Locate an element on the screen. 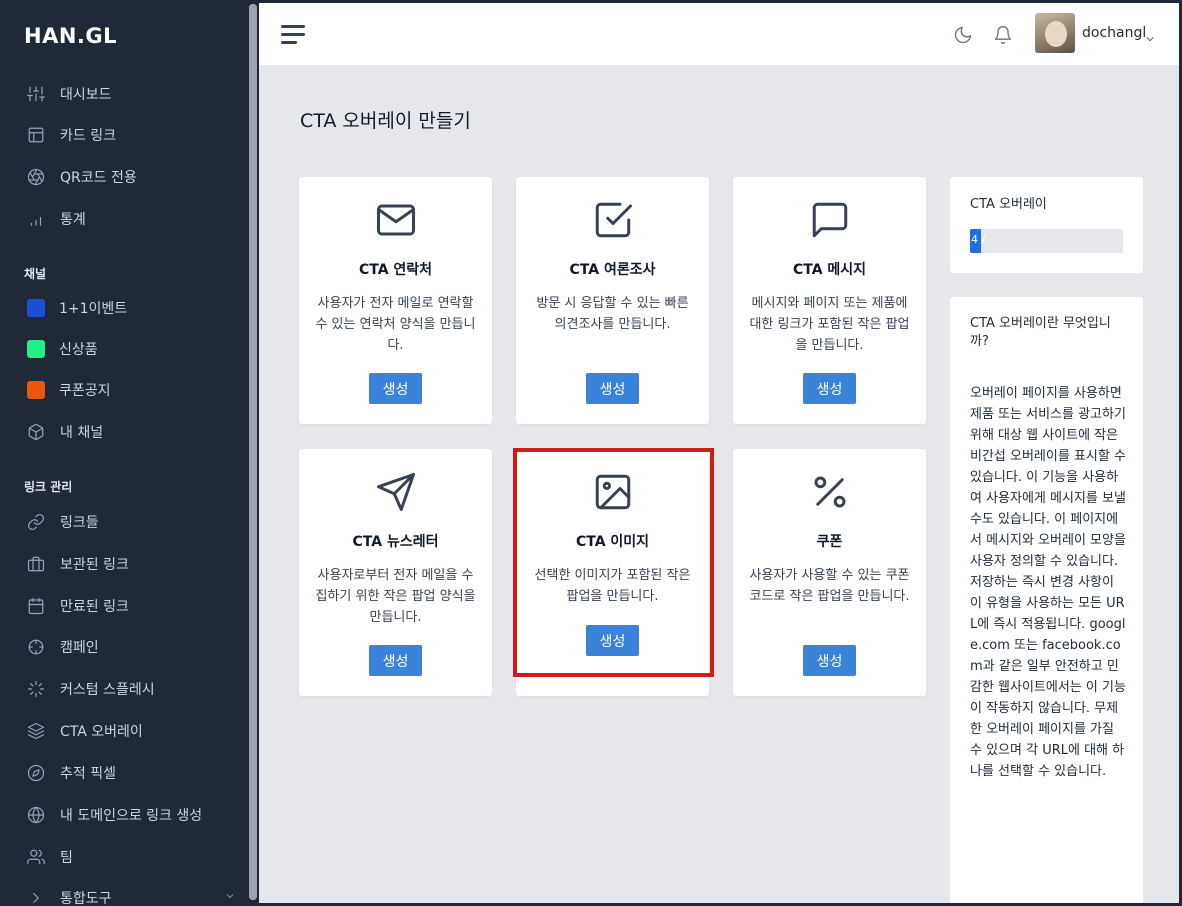  briefcase-icon is located at coordinates (36, 564).